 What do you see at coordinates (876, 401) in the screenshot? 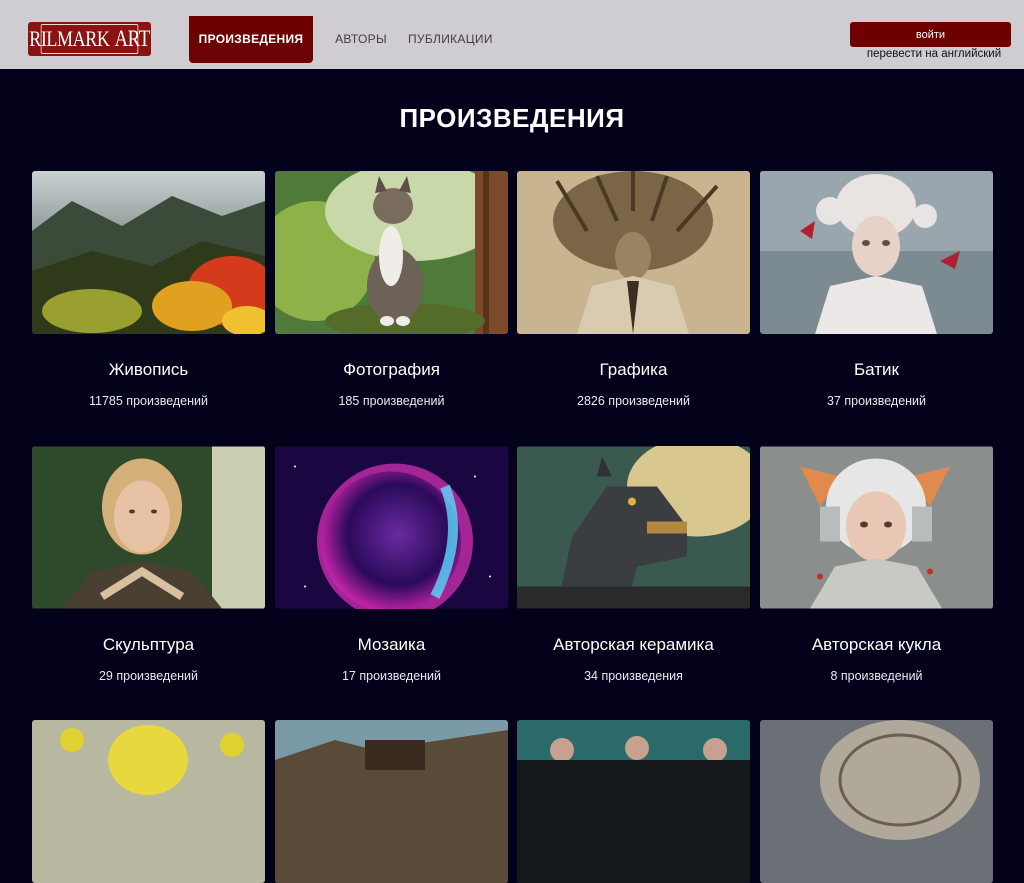
I see `category-count: 37 произведений` at bounding box center [876, 401].